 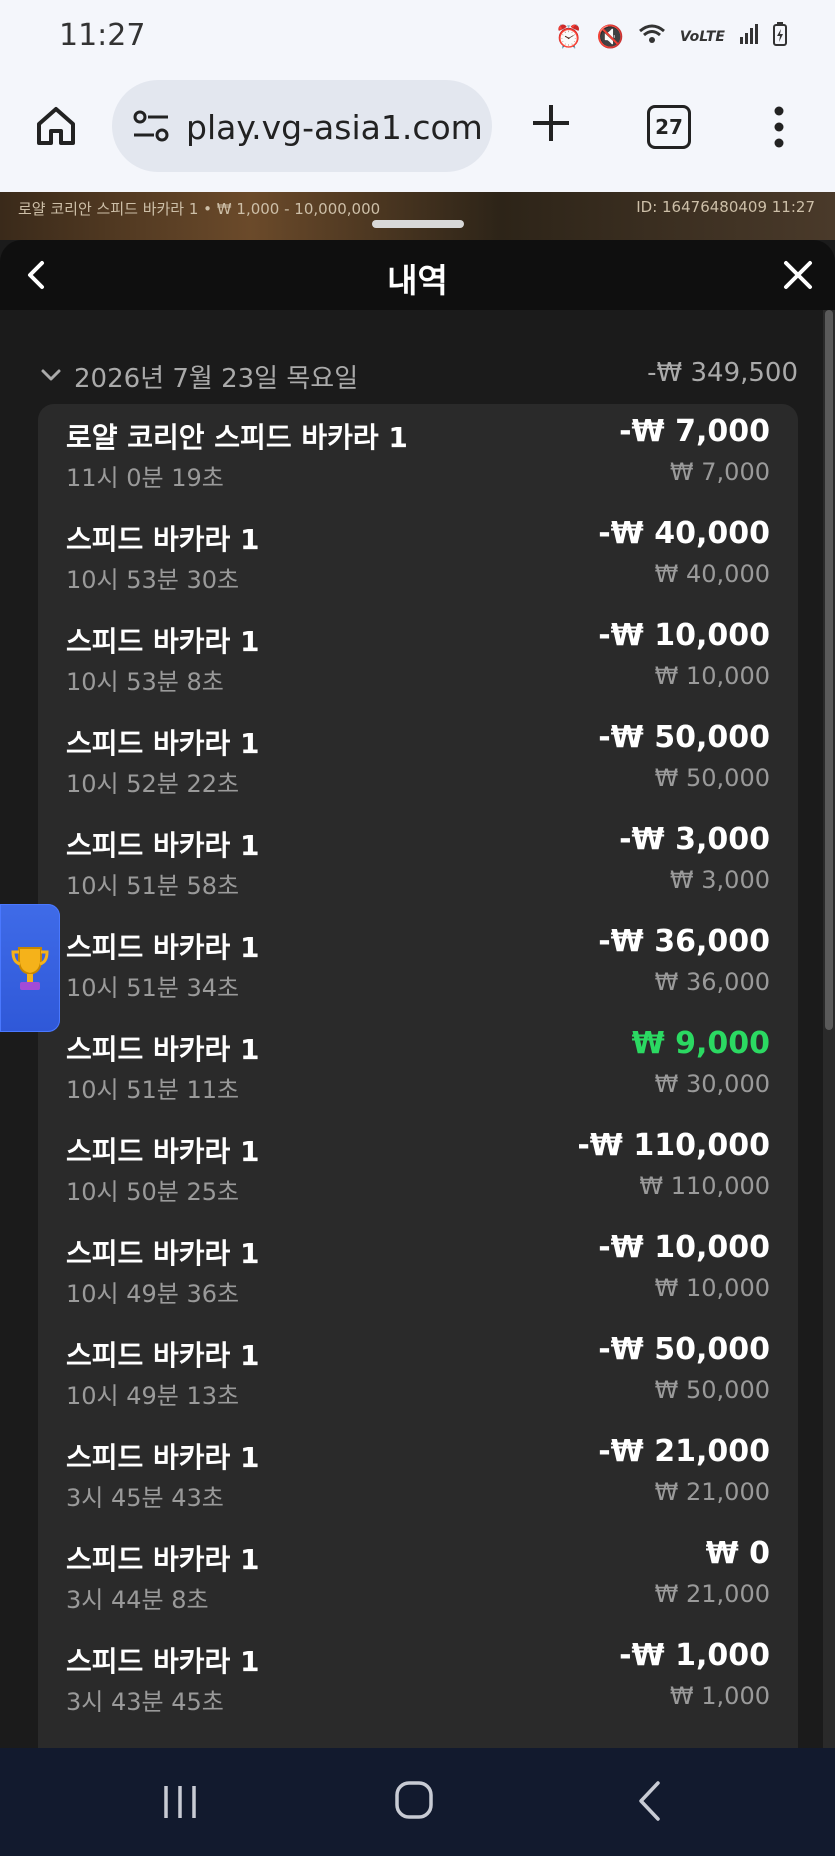 What do you see at coordinates (610, 37) in the screenshot?
I see `mute-icon: 🔇` at bounding box center [610, 37].